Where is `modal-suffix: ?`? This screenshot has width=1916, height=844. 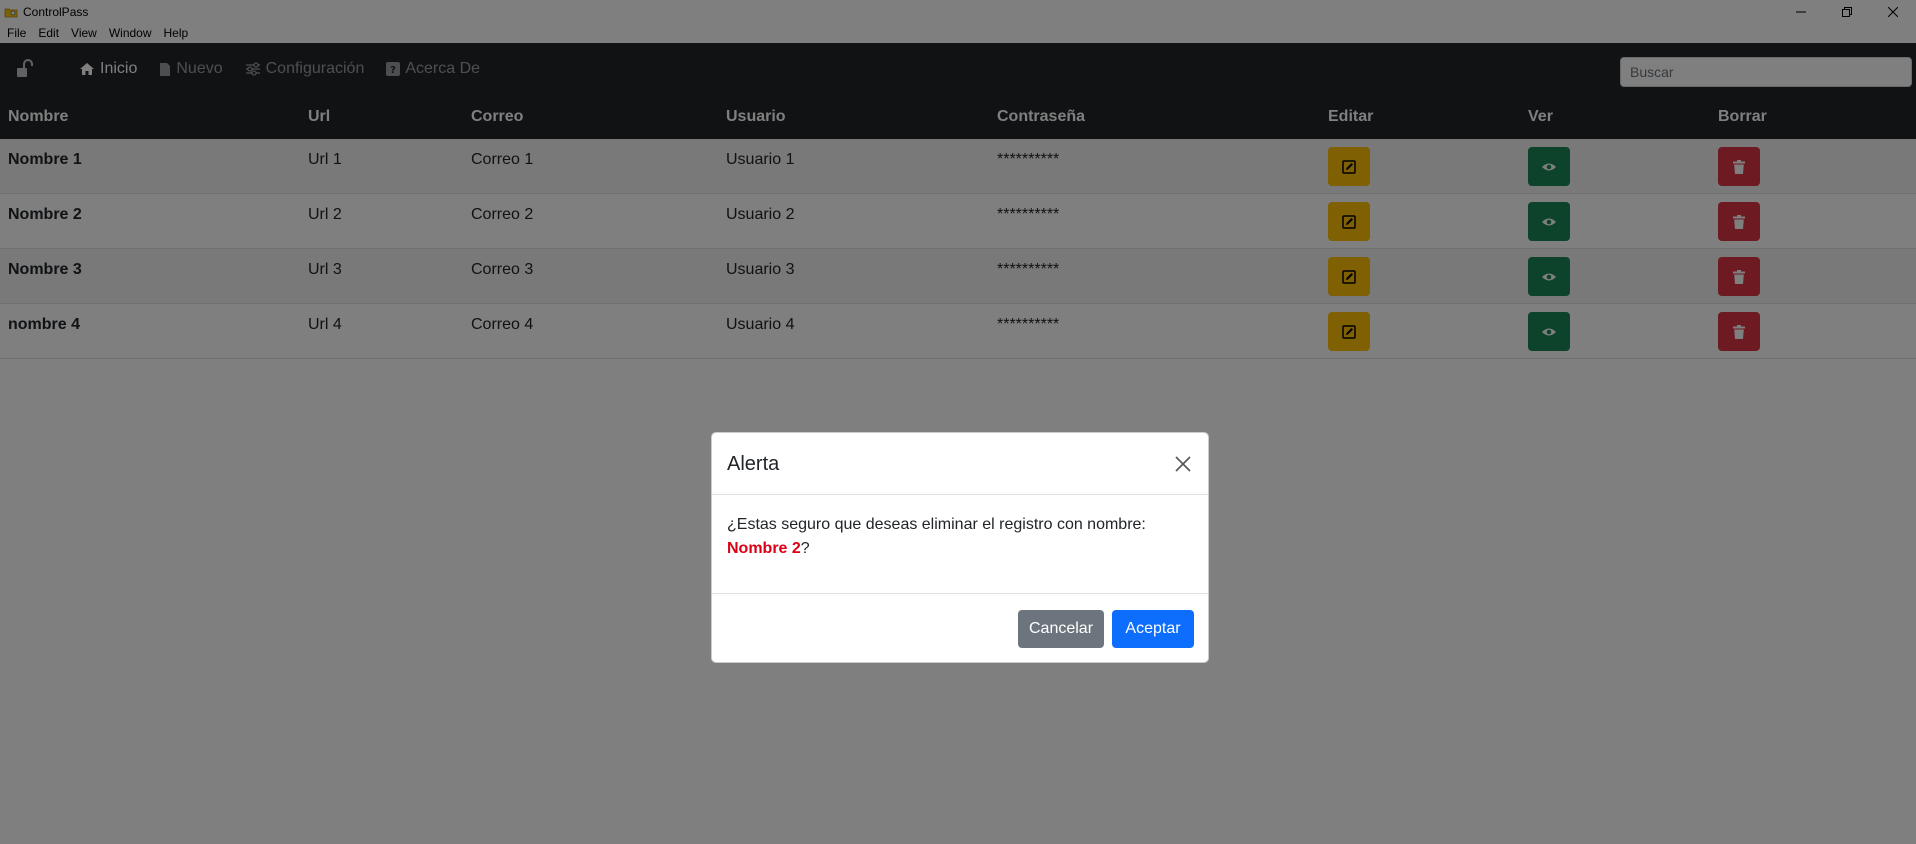 modal-suffix: ? is located at coordinates (805, 548).